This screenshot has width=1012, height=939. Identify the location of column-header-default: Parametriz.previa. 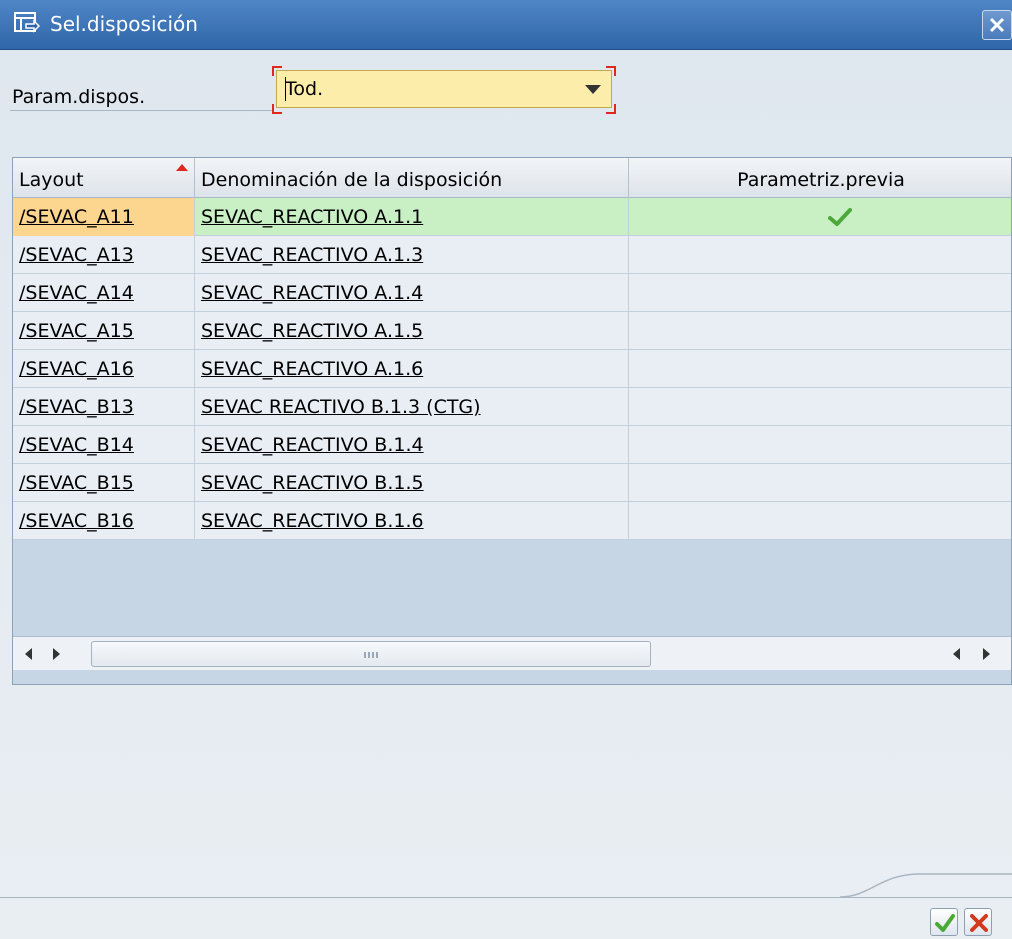
(820, 178).